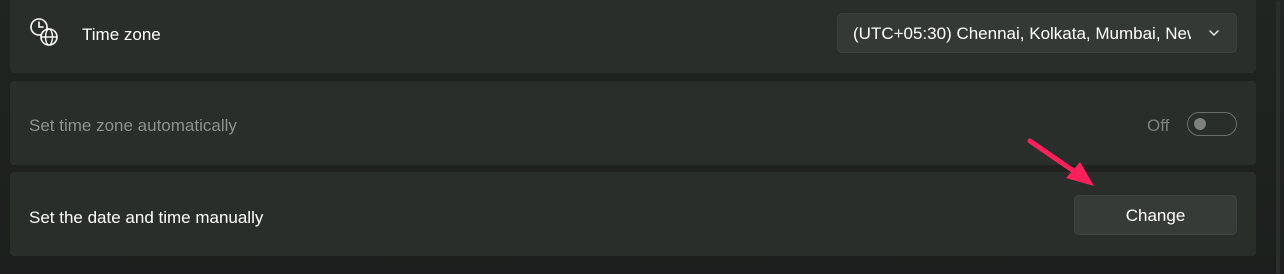 The width and height of the screenshot is (1284, 274). Describe the element at coordinates (1158, 125) in the screenshot. I see `toggle-state-label: Off` at that location.